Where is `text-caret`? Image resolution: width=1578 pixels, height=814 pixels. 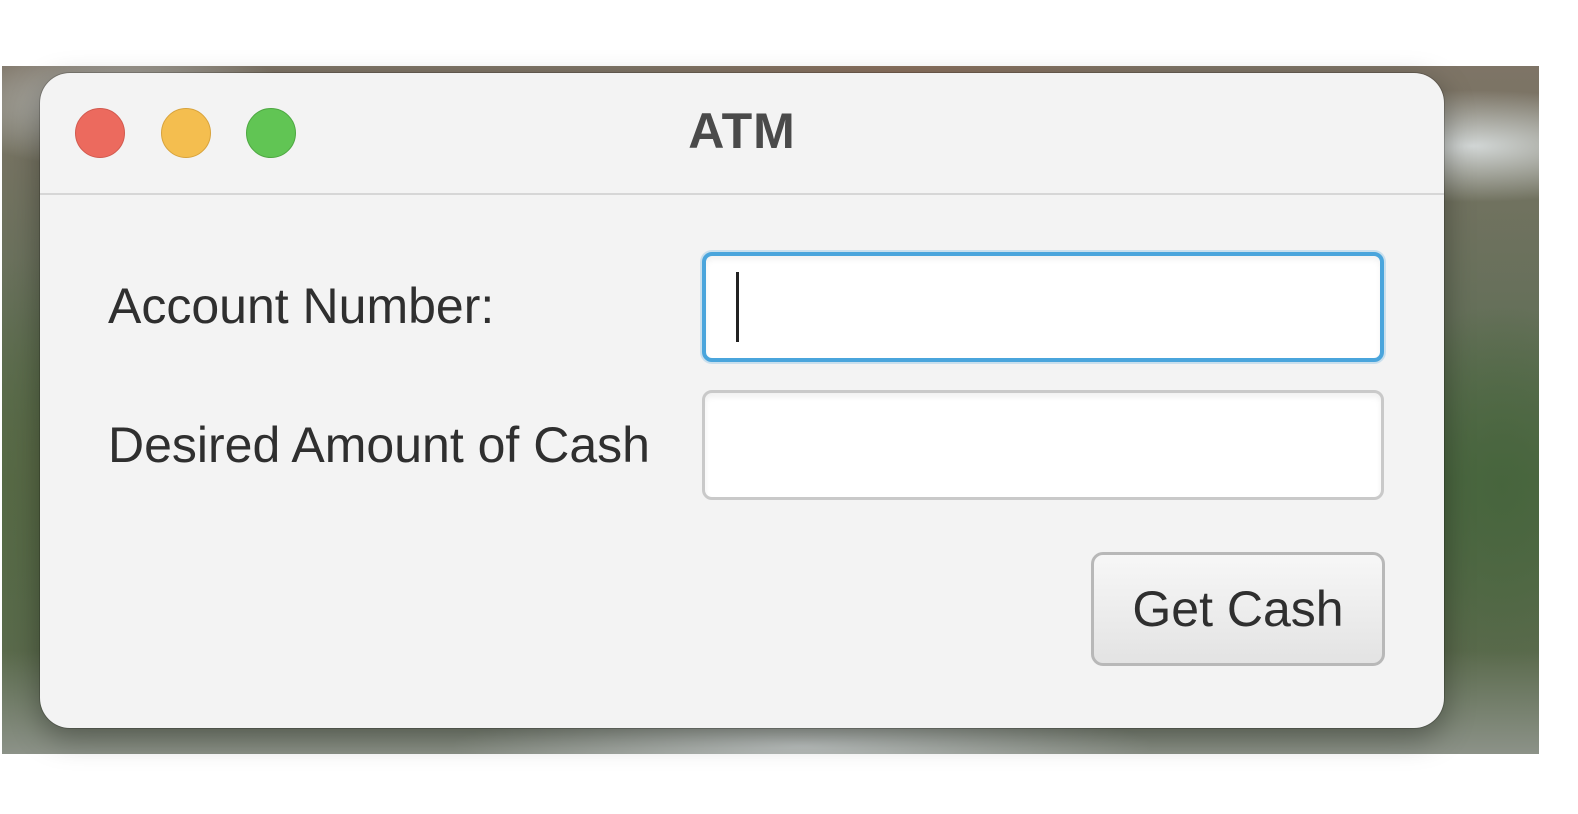 text-caret is located at coordinates (737, 307).